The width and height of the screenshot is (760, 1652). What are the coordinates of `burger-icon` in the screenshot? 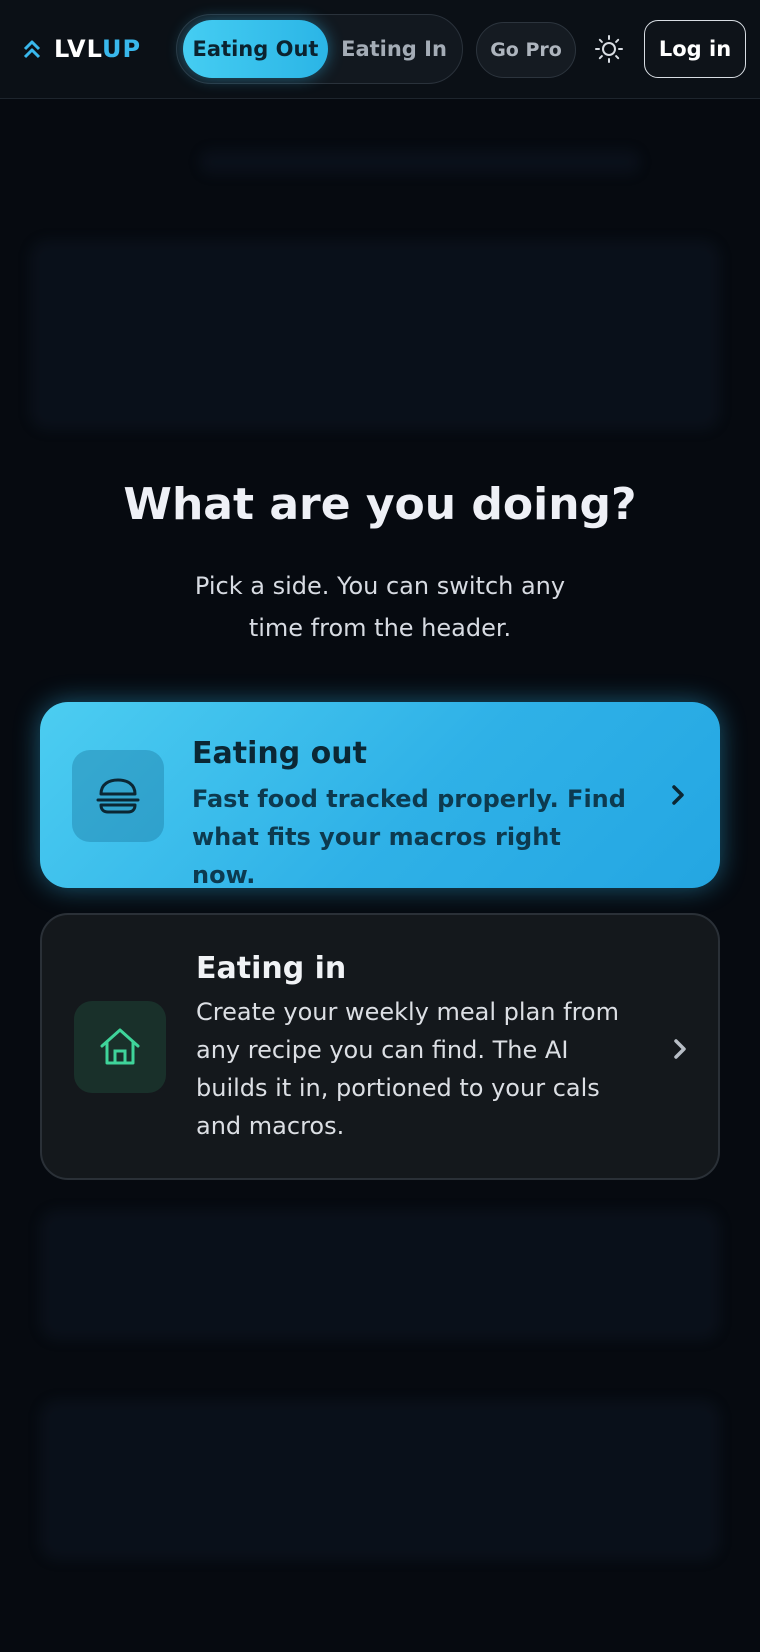 It's located at (118, 796).